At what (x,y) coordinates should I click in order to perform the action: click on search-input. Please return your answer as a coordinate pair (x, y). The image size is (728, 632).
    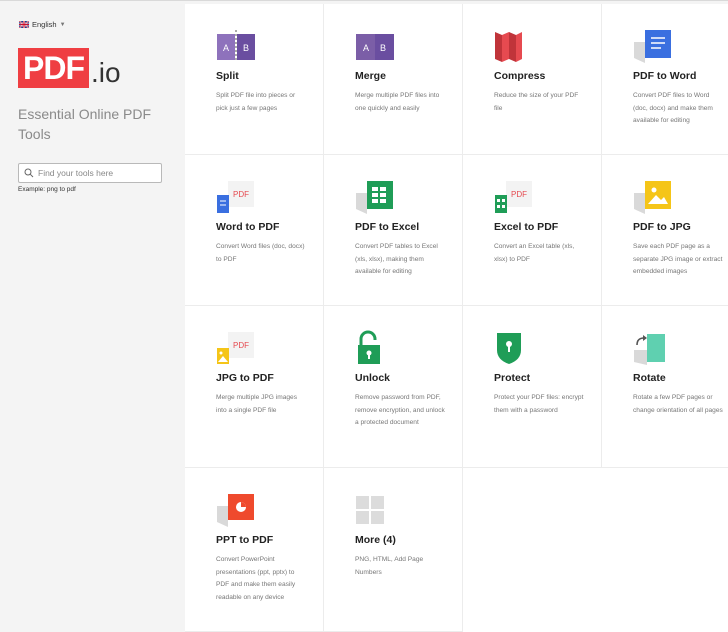
    Looking at the image, I should click on (97, 173).